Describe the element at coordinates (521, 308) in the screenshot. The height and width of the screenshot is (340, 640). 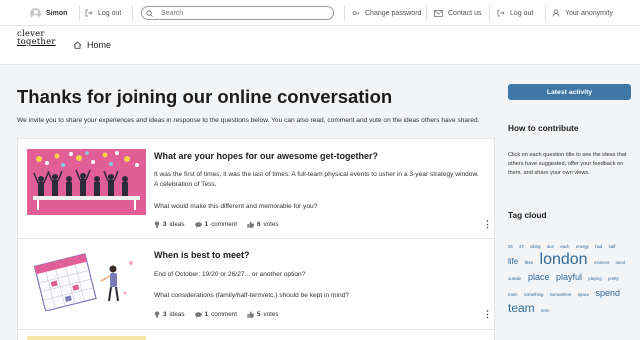
I see `tag-link: team` at that location.